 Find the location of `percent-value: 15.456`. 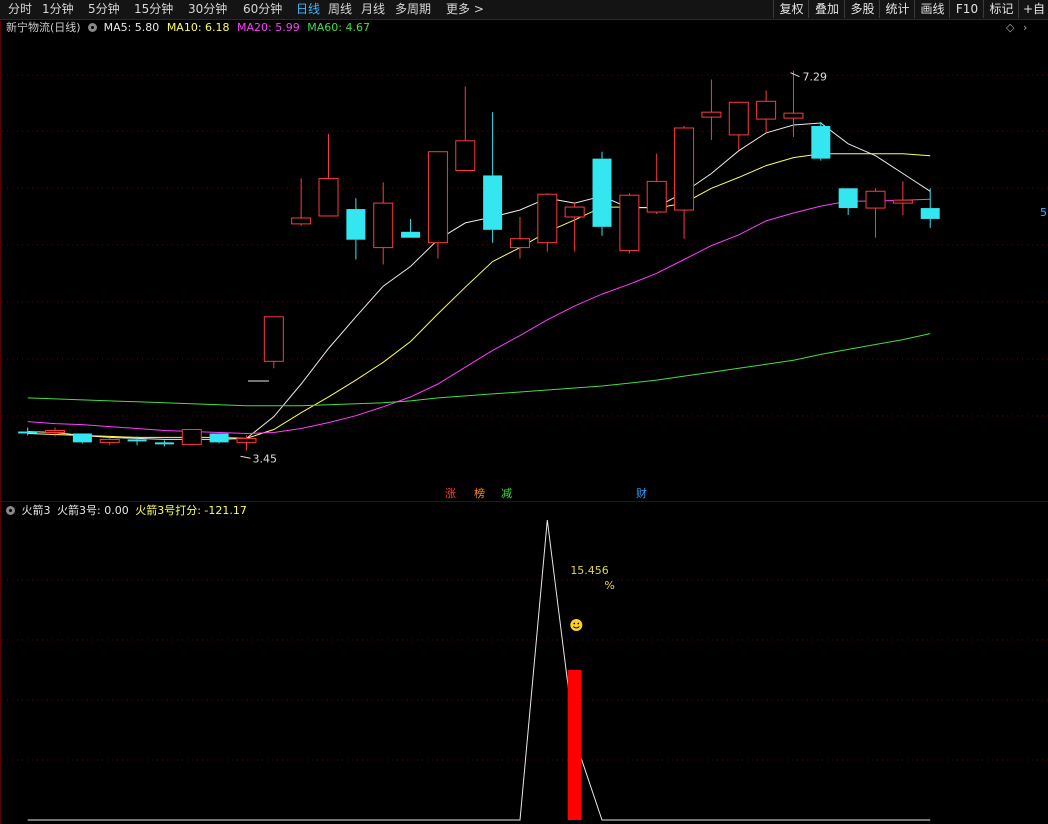

percent-value: 15.456 is located at coordinates (589, 570).